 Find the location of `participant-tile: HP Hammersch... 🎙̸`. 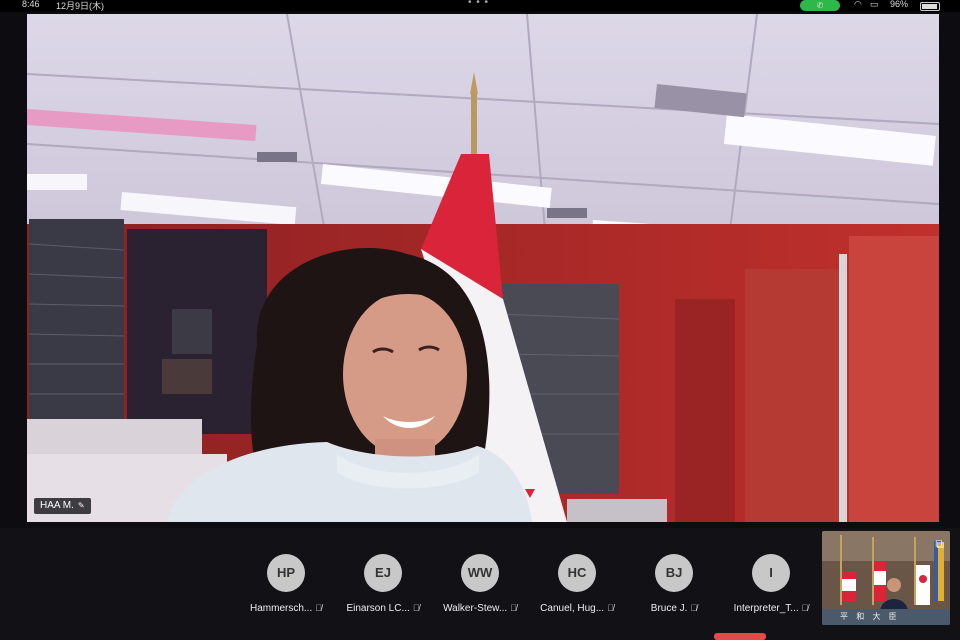

participant-tile: HP Hammersch... 🎙̸ is located at coordinates (286, 584).